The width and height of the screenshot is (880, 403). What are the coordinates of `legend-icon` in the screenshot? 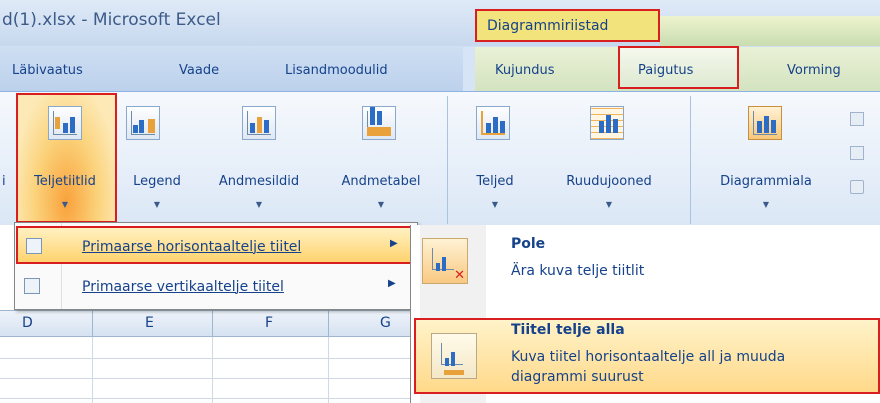 It's located at (143, 123).